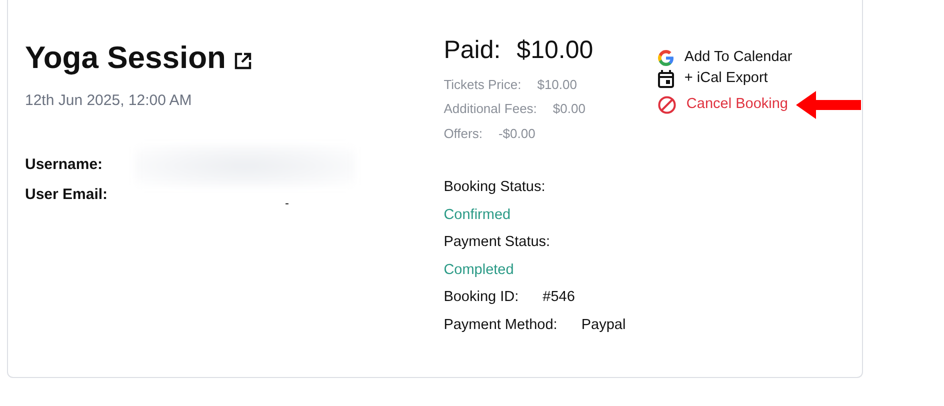 This screenshot has height=406, width=944. What do you see at coordinates (501, 325) in the screenshot?
I see `detail-label: Payment Method:` at bounding box center [501, 325].